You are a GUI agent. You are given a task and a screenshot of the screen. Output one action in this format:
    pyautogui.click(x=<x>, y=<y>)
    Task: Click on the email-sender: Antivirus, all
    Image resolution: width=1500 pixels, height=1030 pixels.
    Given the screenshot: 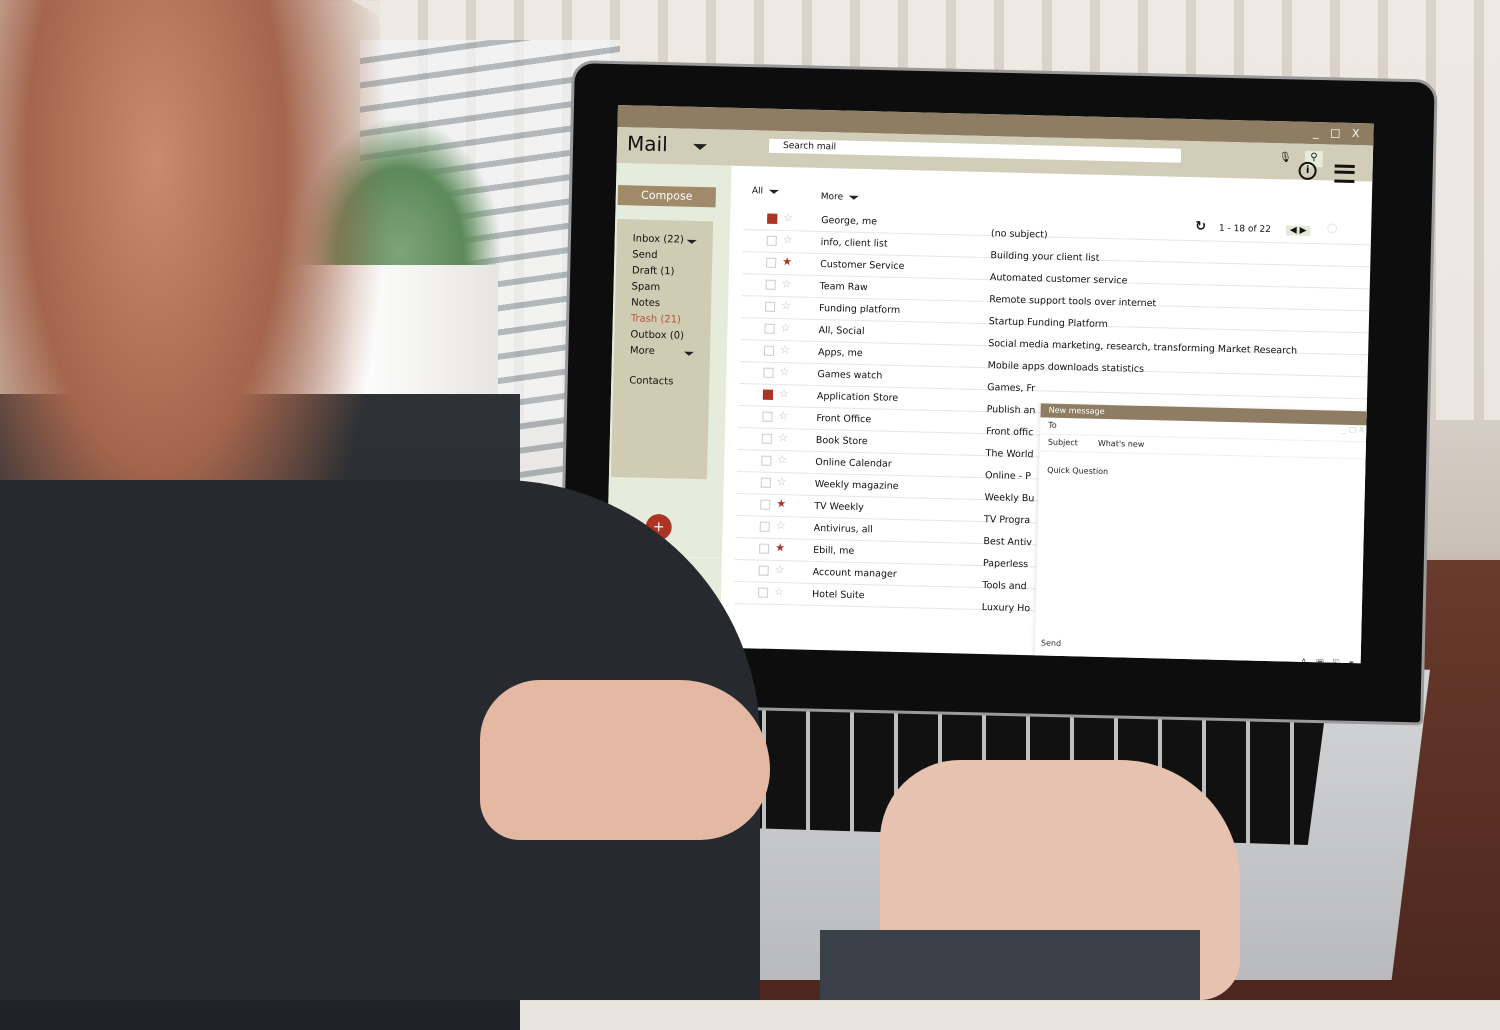 What is the action you would take?
    pyautogui.click(x=843, y=529)
    